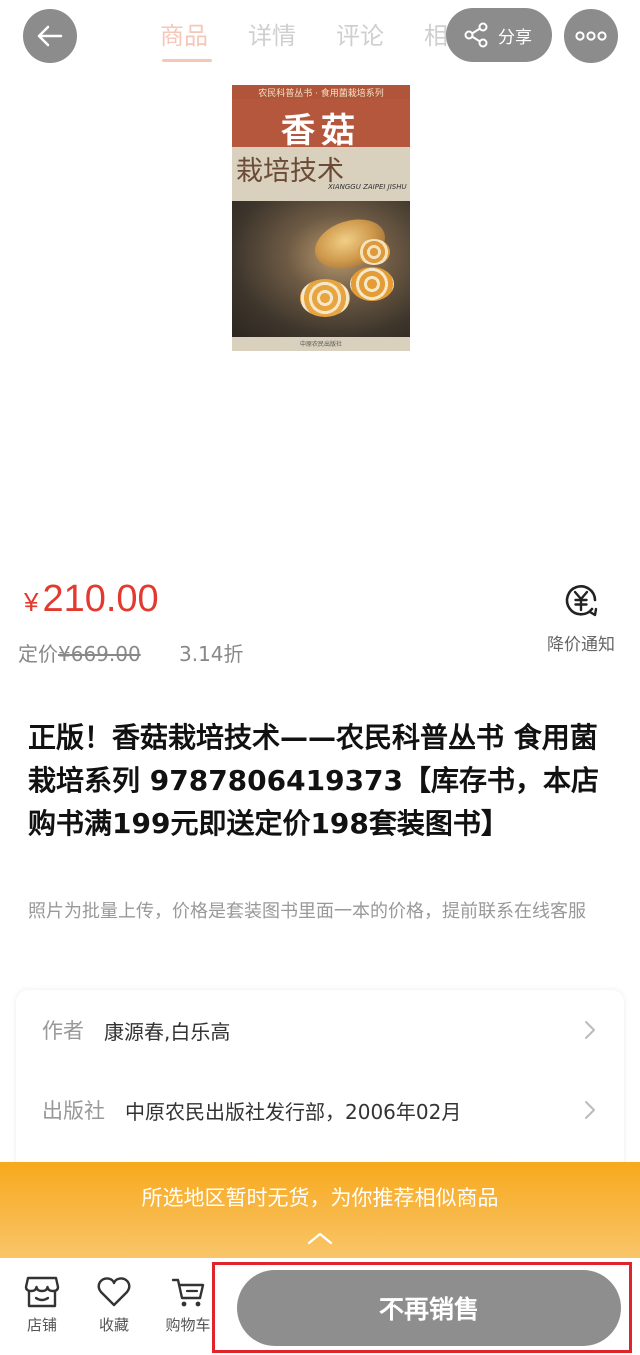 The width and height of the screenshot is (640, 1355). I want to click on cover-series-text: 农民科普丛书 · 食用菌栽培系列, so click(321, 94).